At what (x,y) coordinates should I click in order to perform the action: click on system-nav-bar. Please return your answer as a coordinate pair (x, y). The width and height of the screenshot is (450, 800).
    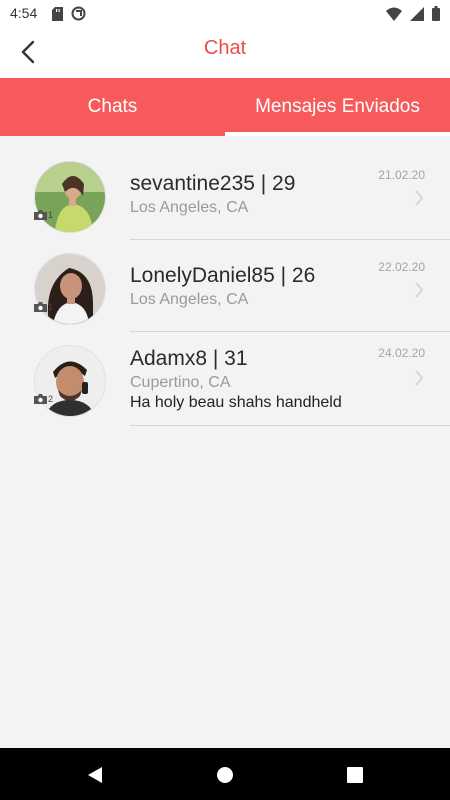
    Looking at the image, I should click on (225, 774).